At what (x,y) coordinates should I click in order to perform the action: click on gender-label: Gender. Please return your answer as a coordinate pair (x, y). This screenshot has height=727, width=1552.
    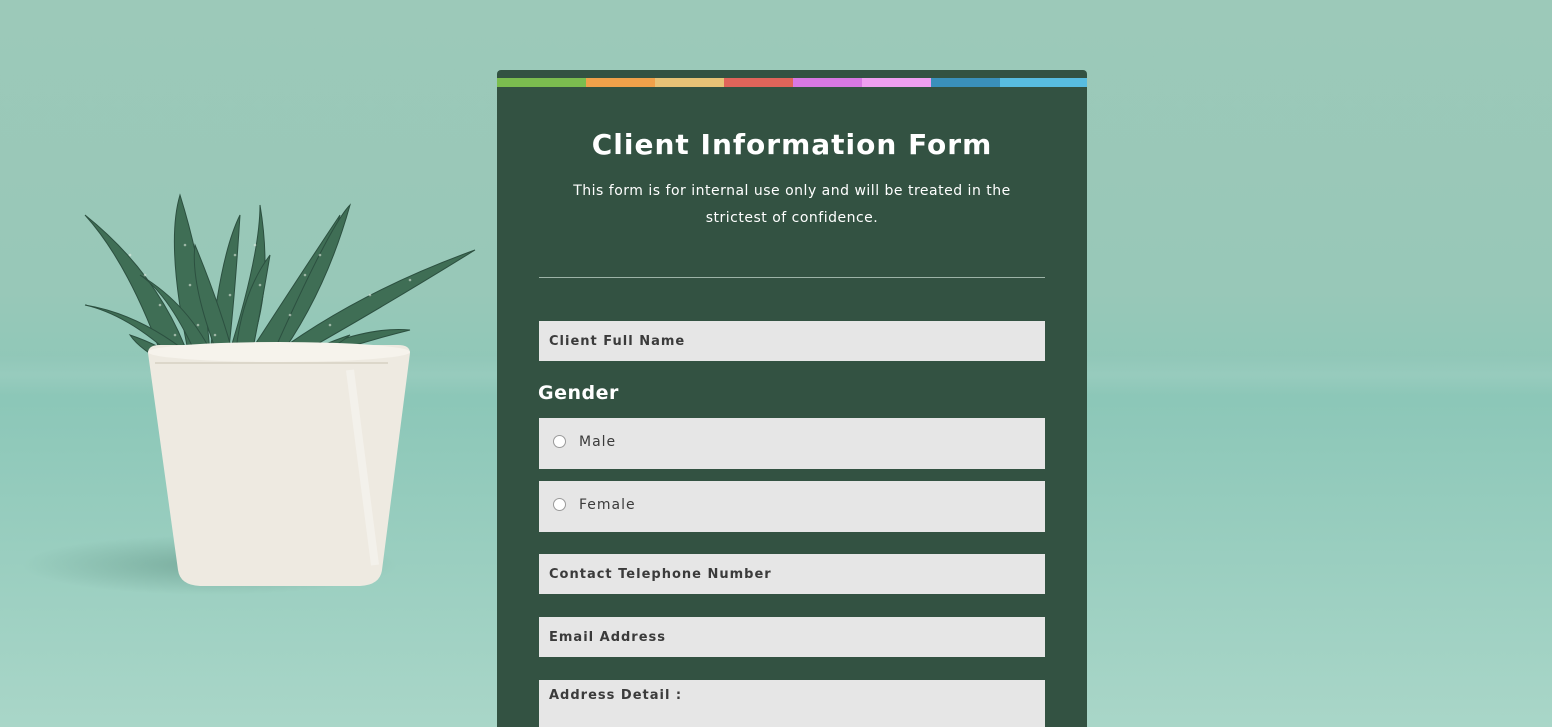
    Looking at the image, I should click on (578, 393).